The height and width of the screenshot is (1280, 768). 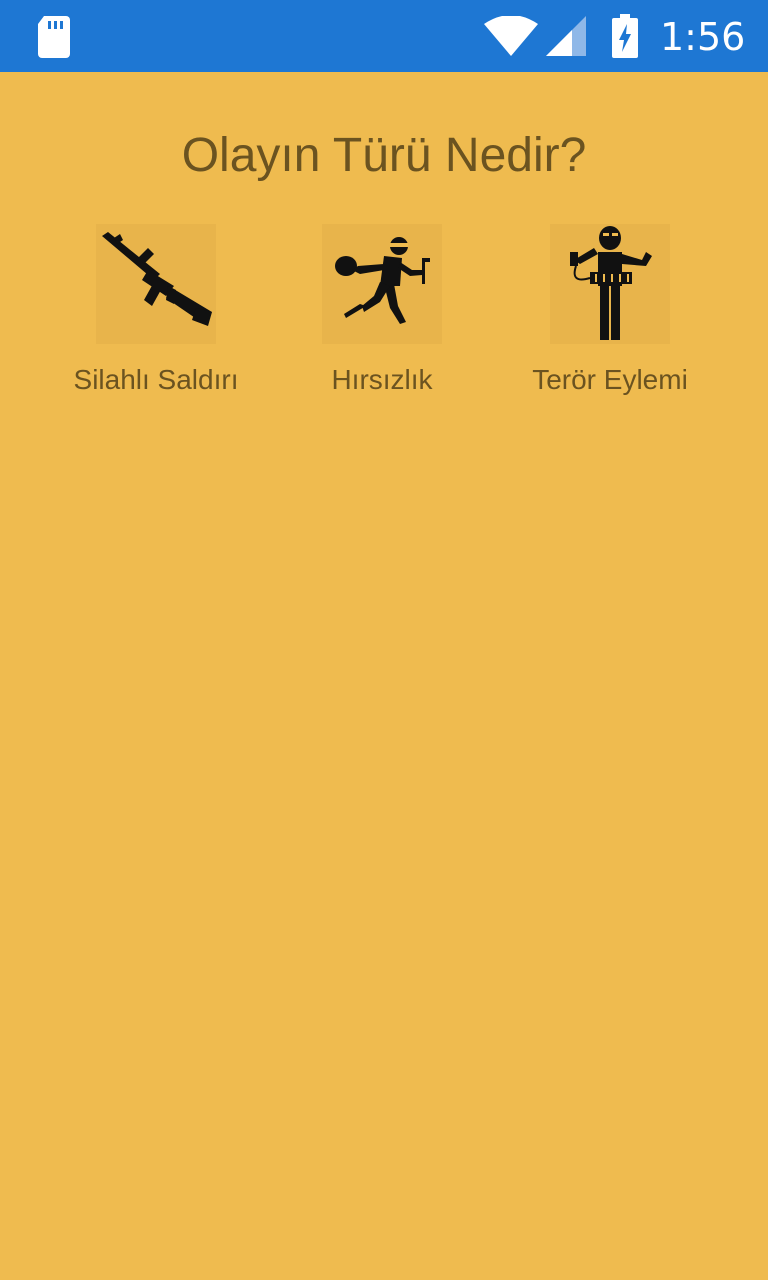 What do you see at coordinates (382, 284) in the screenshot?
I see `thief-icon` at bounding box center [382, 284].